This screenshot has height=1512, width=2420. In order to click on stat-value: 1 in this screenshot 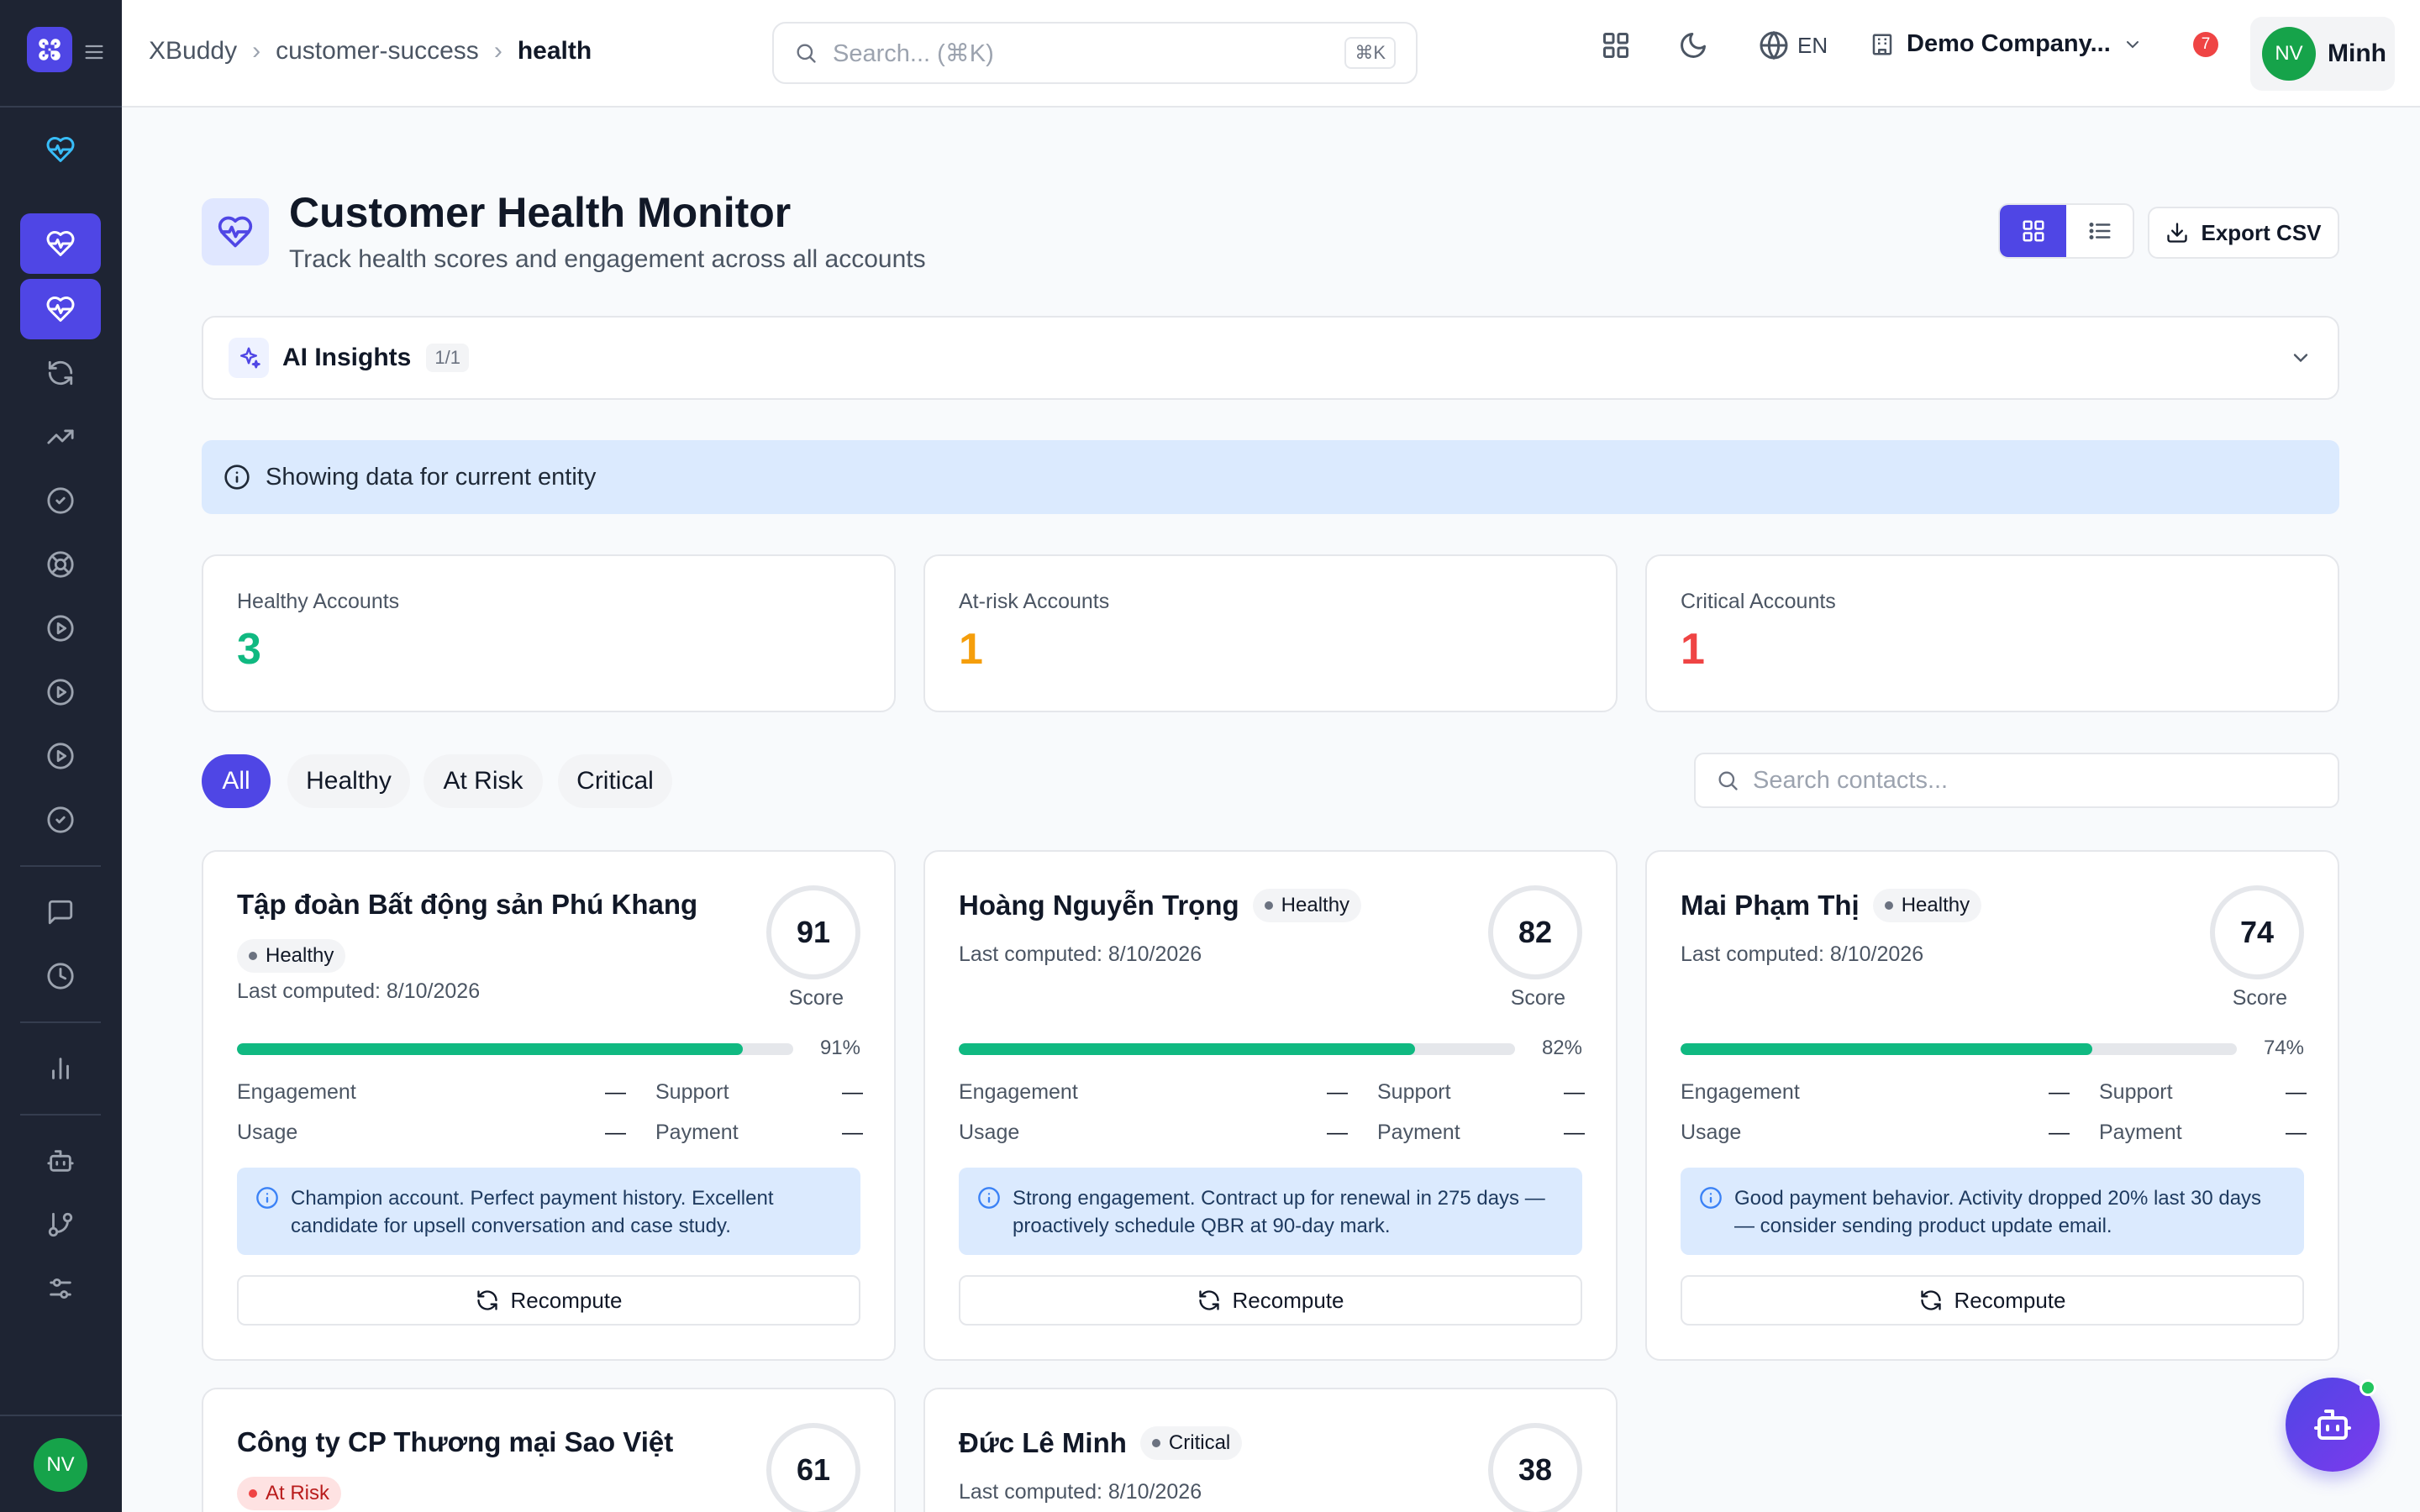, I will do `click(1693, 649)`.